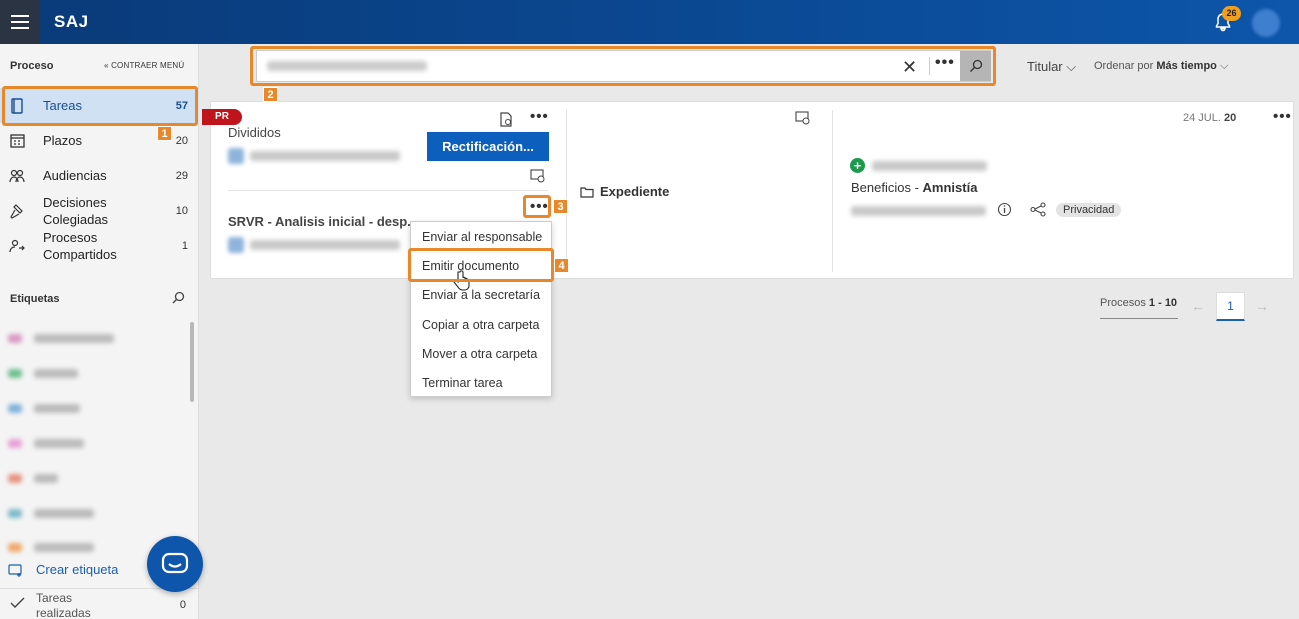 This screenshot has height=619, width=1299. I want to click on menu-item-copiar-carpeta: Copiar a otra carpeta, so click(482, 325).